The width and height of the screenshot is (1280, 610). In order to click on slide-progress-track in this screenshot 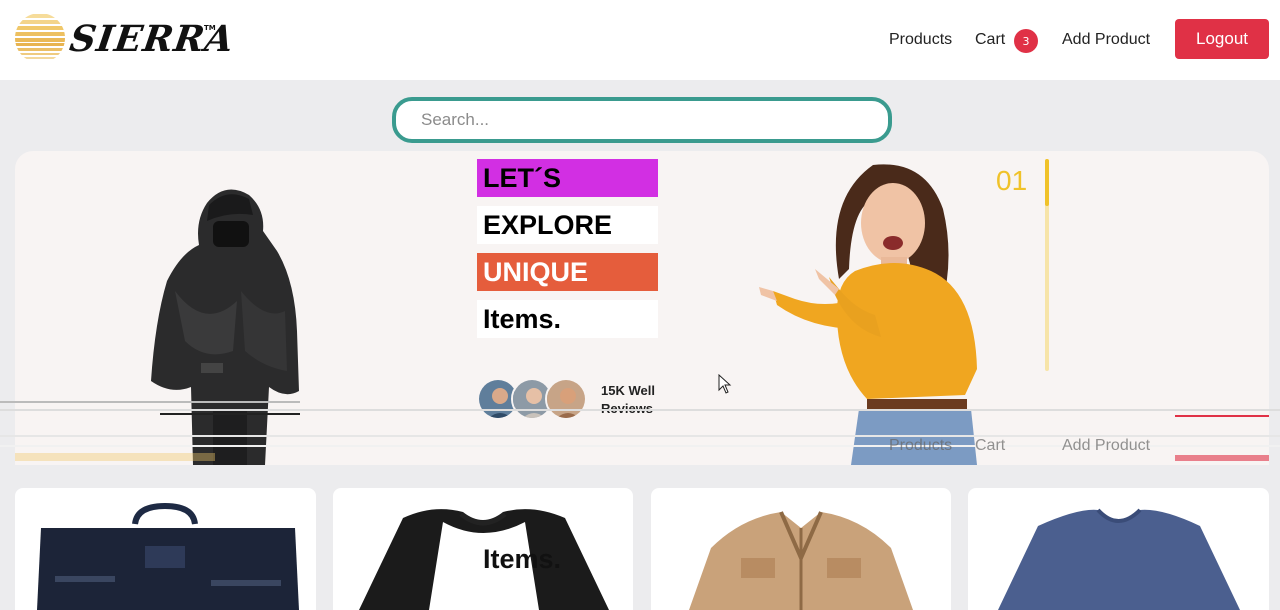, I will do `click(1047, 265)`.